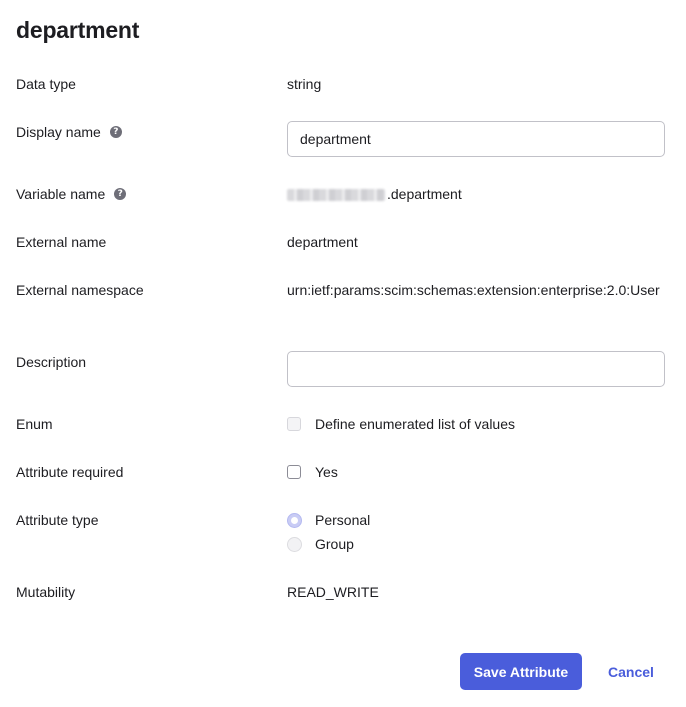  I want to click on redacted-prefix, so click(336, 195).